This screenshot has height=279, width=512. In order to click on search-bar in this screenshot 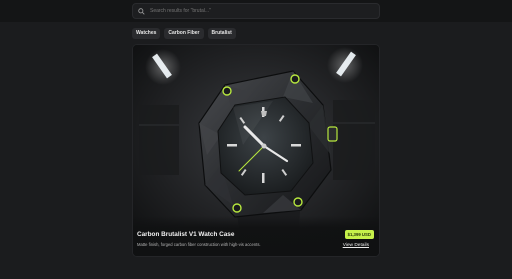, I will do `click(256, 11)`.